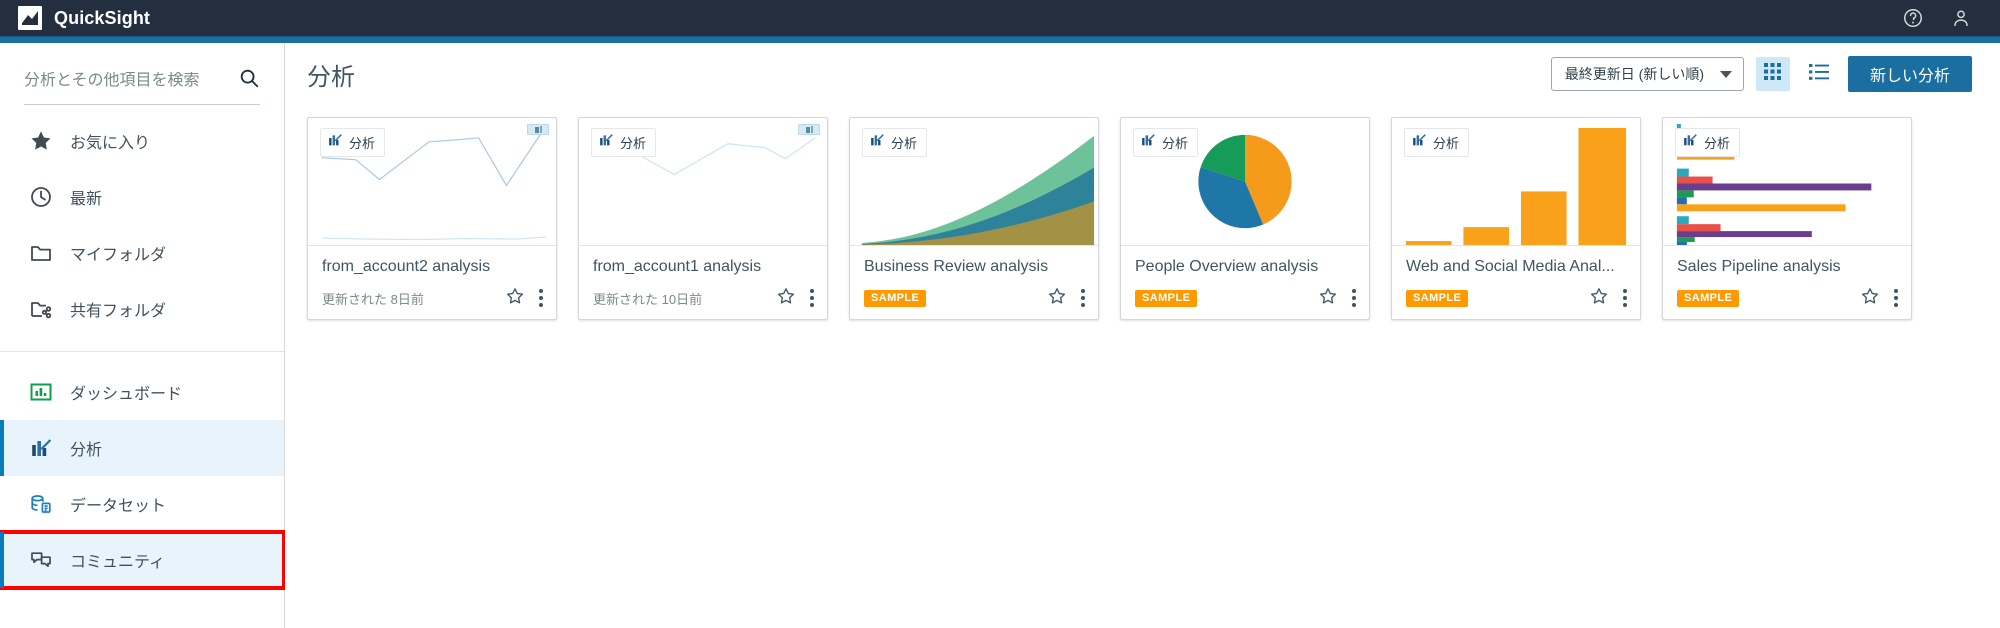 The width and height of the screenshot is (2000, 628). Describe the element at coordinates (974, 282) in the screenshot. I see `card-body: Business Review analysis SAMPLE` at that location.